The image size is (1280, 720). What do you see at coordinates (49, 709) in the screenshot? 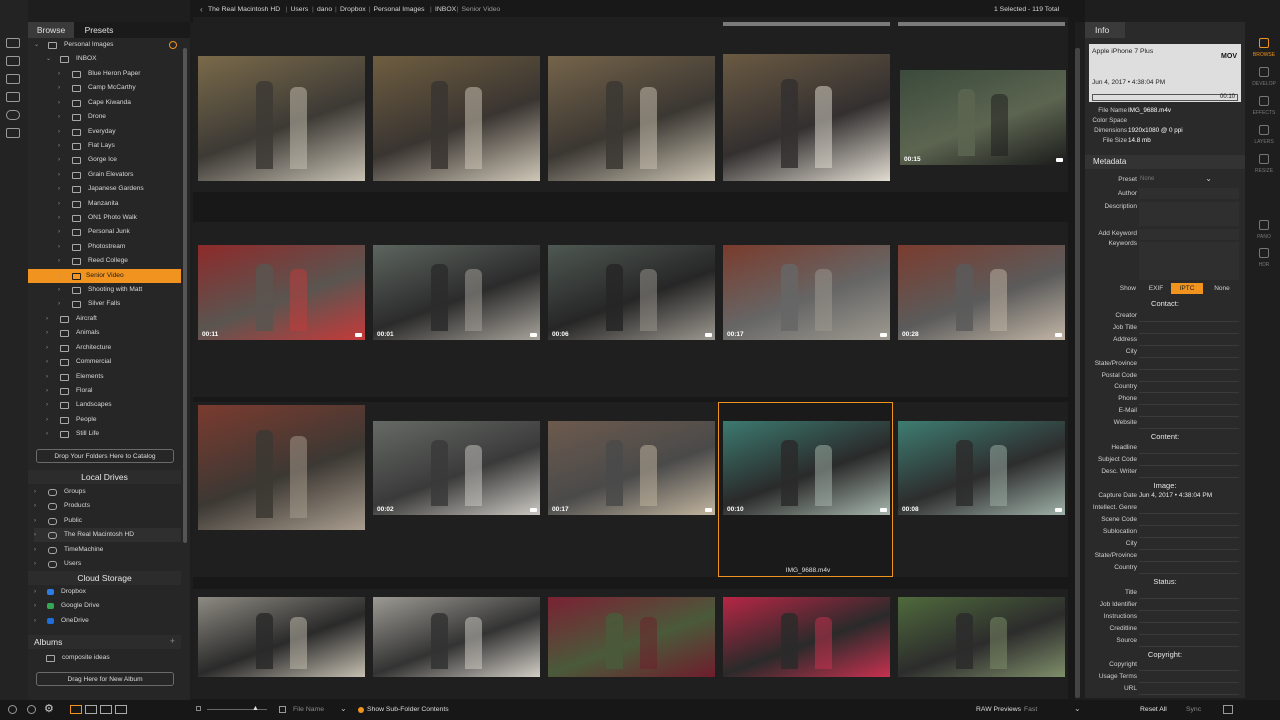
I see `gear-icon: ⚙` at bounding box center [49, 709].